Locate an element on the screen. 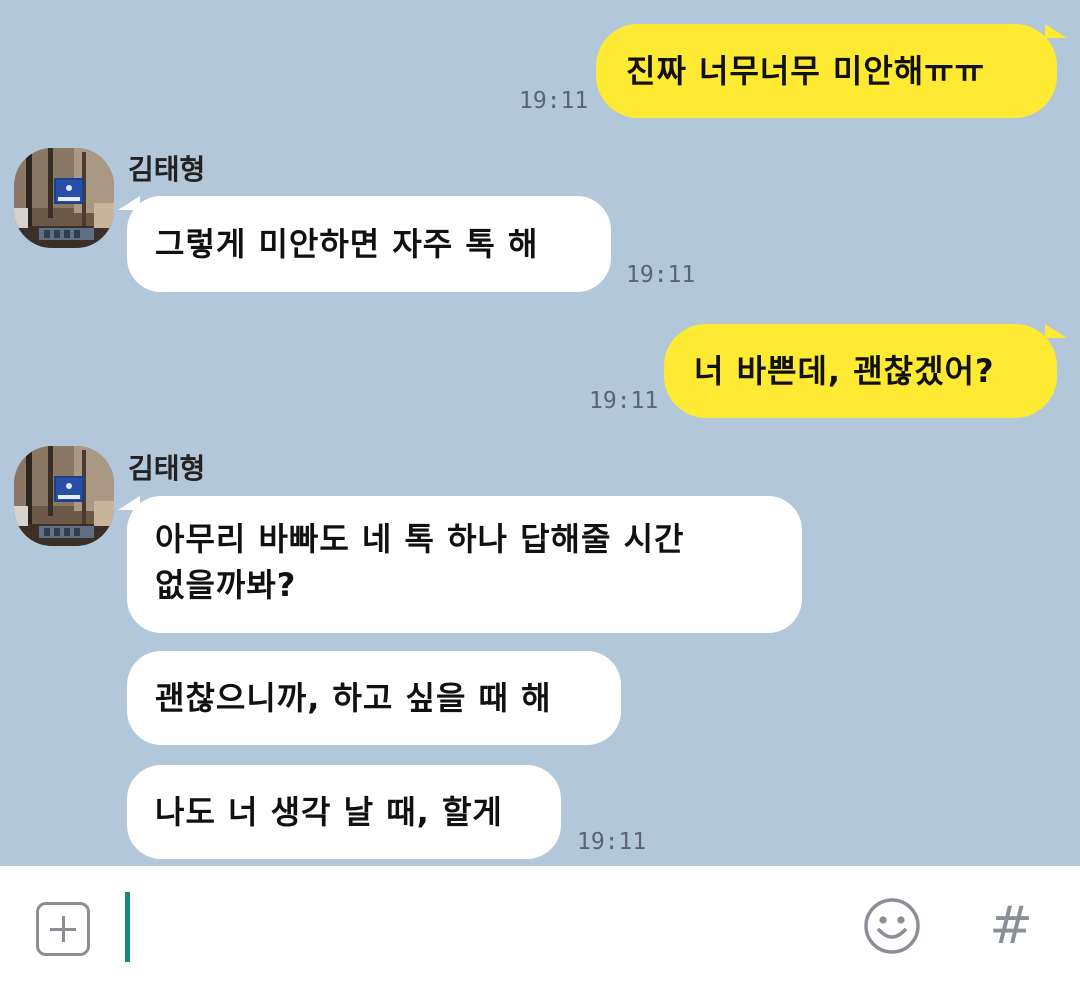  message-text-line: 없을까봐? is located at coordinates (226, 585).